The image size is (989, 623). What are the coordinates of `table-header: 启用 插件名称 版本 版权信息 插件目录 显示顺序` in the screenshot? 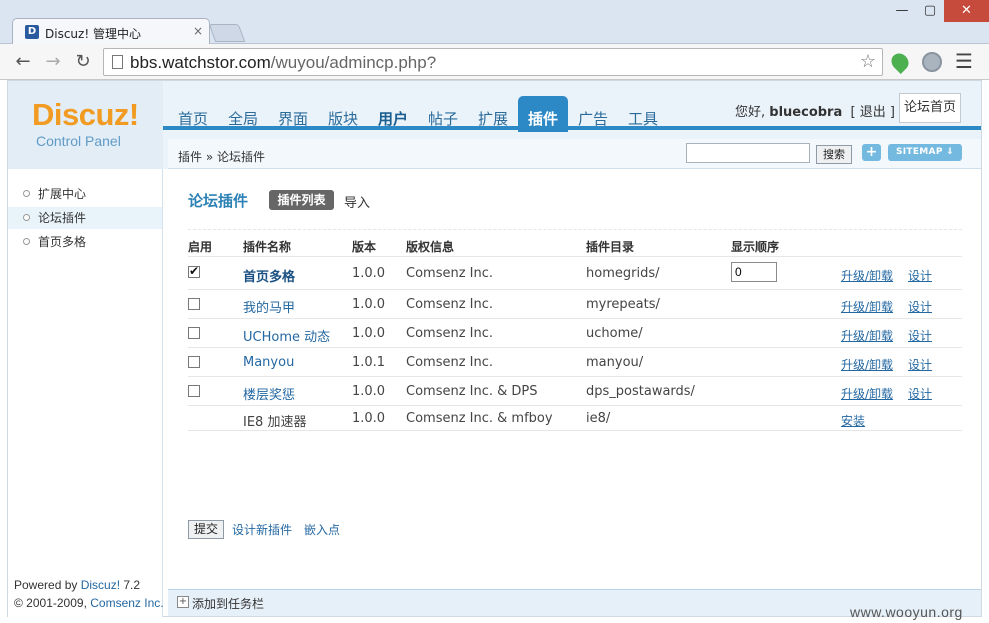 It's located at (575, 243).